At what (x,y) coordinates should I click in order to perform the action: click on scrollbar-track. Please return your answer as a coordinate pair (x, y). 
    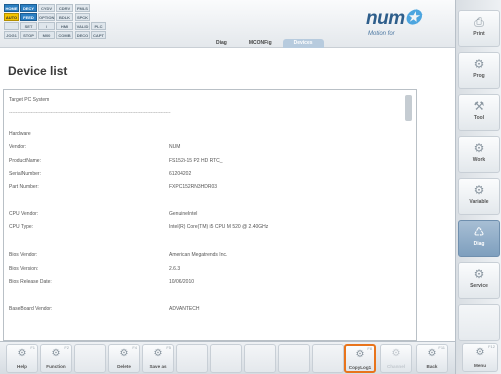
    Looking at the image, I should click on (408, 215).